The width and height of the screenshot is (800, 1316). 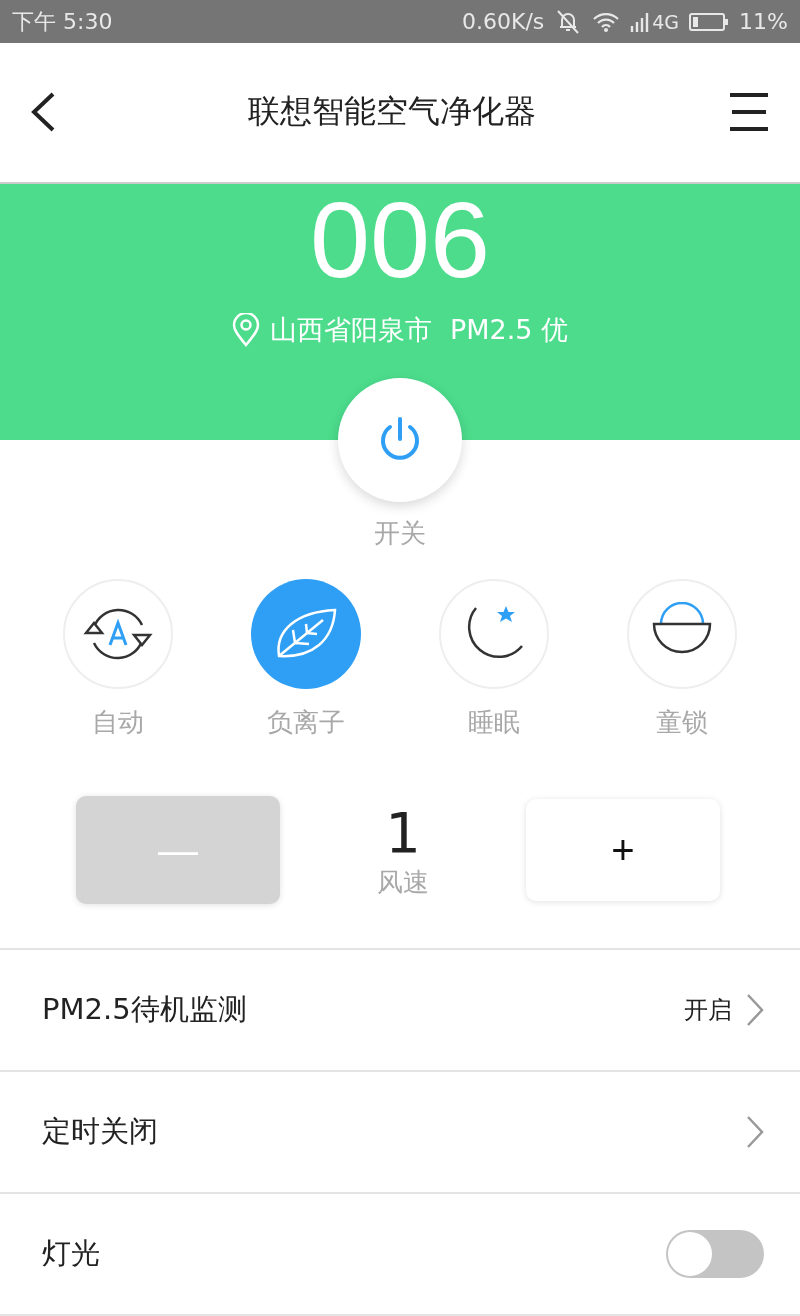 What do you see at coordinates (71, 1253) in the screenshot?
I see `setting-label: 灯光` at bounding box center [71, 1253].